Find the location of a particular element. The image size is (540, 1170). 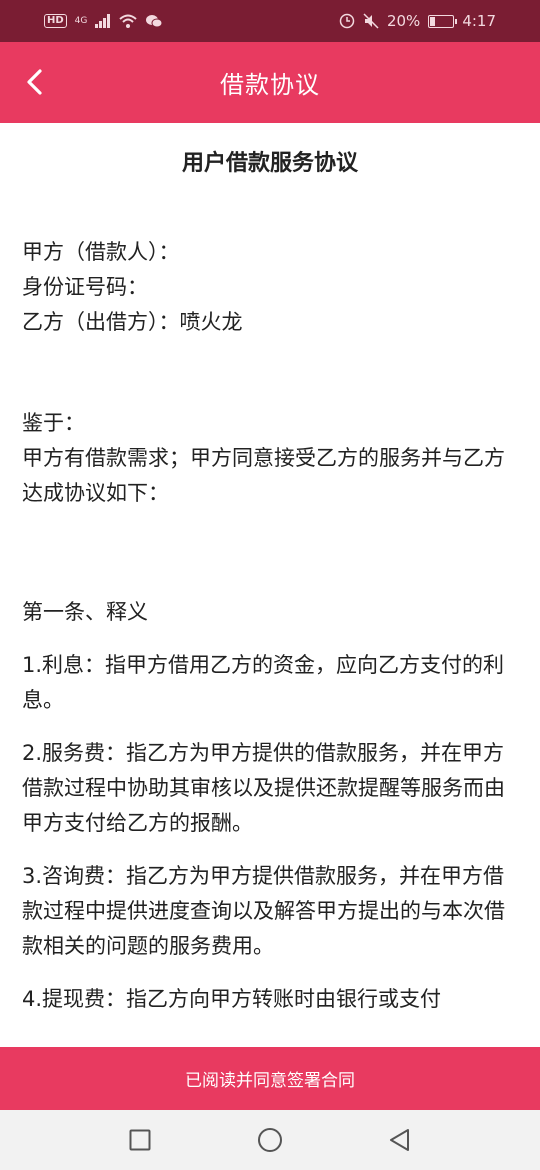

party-a-line: 甲方（借款人）： is located at coordinates (101, 252).